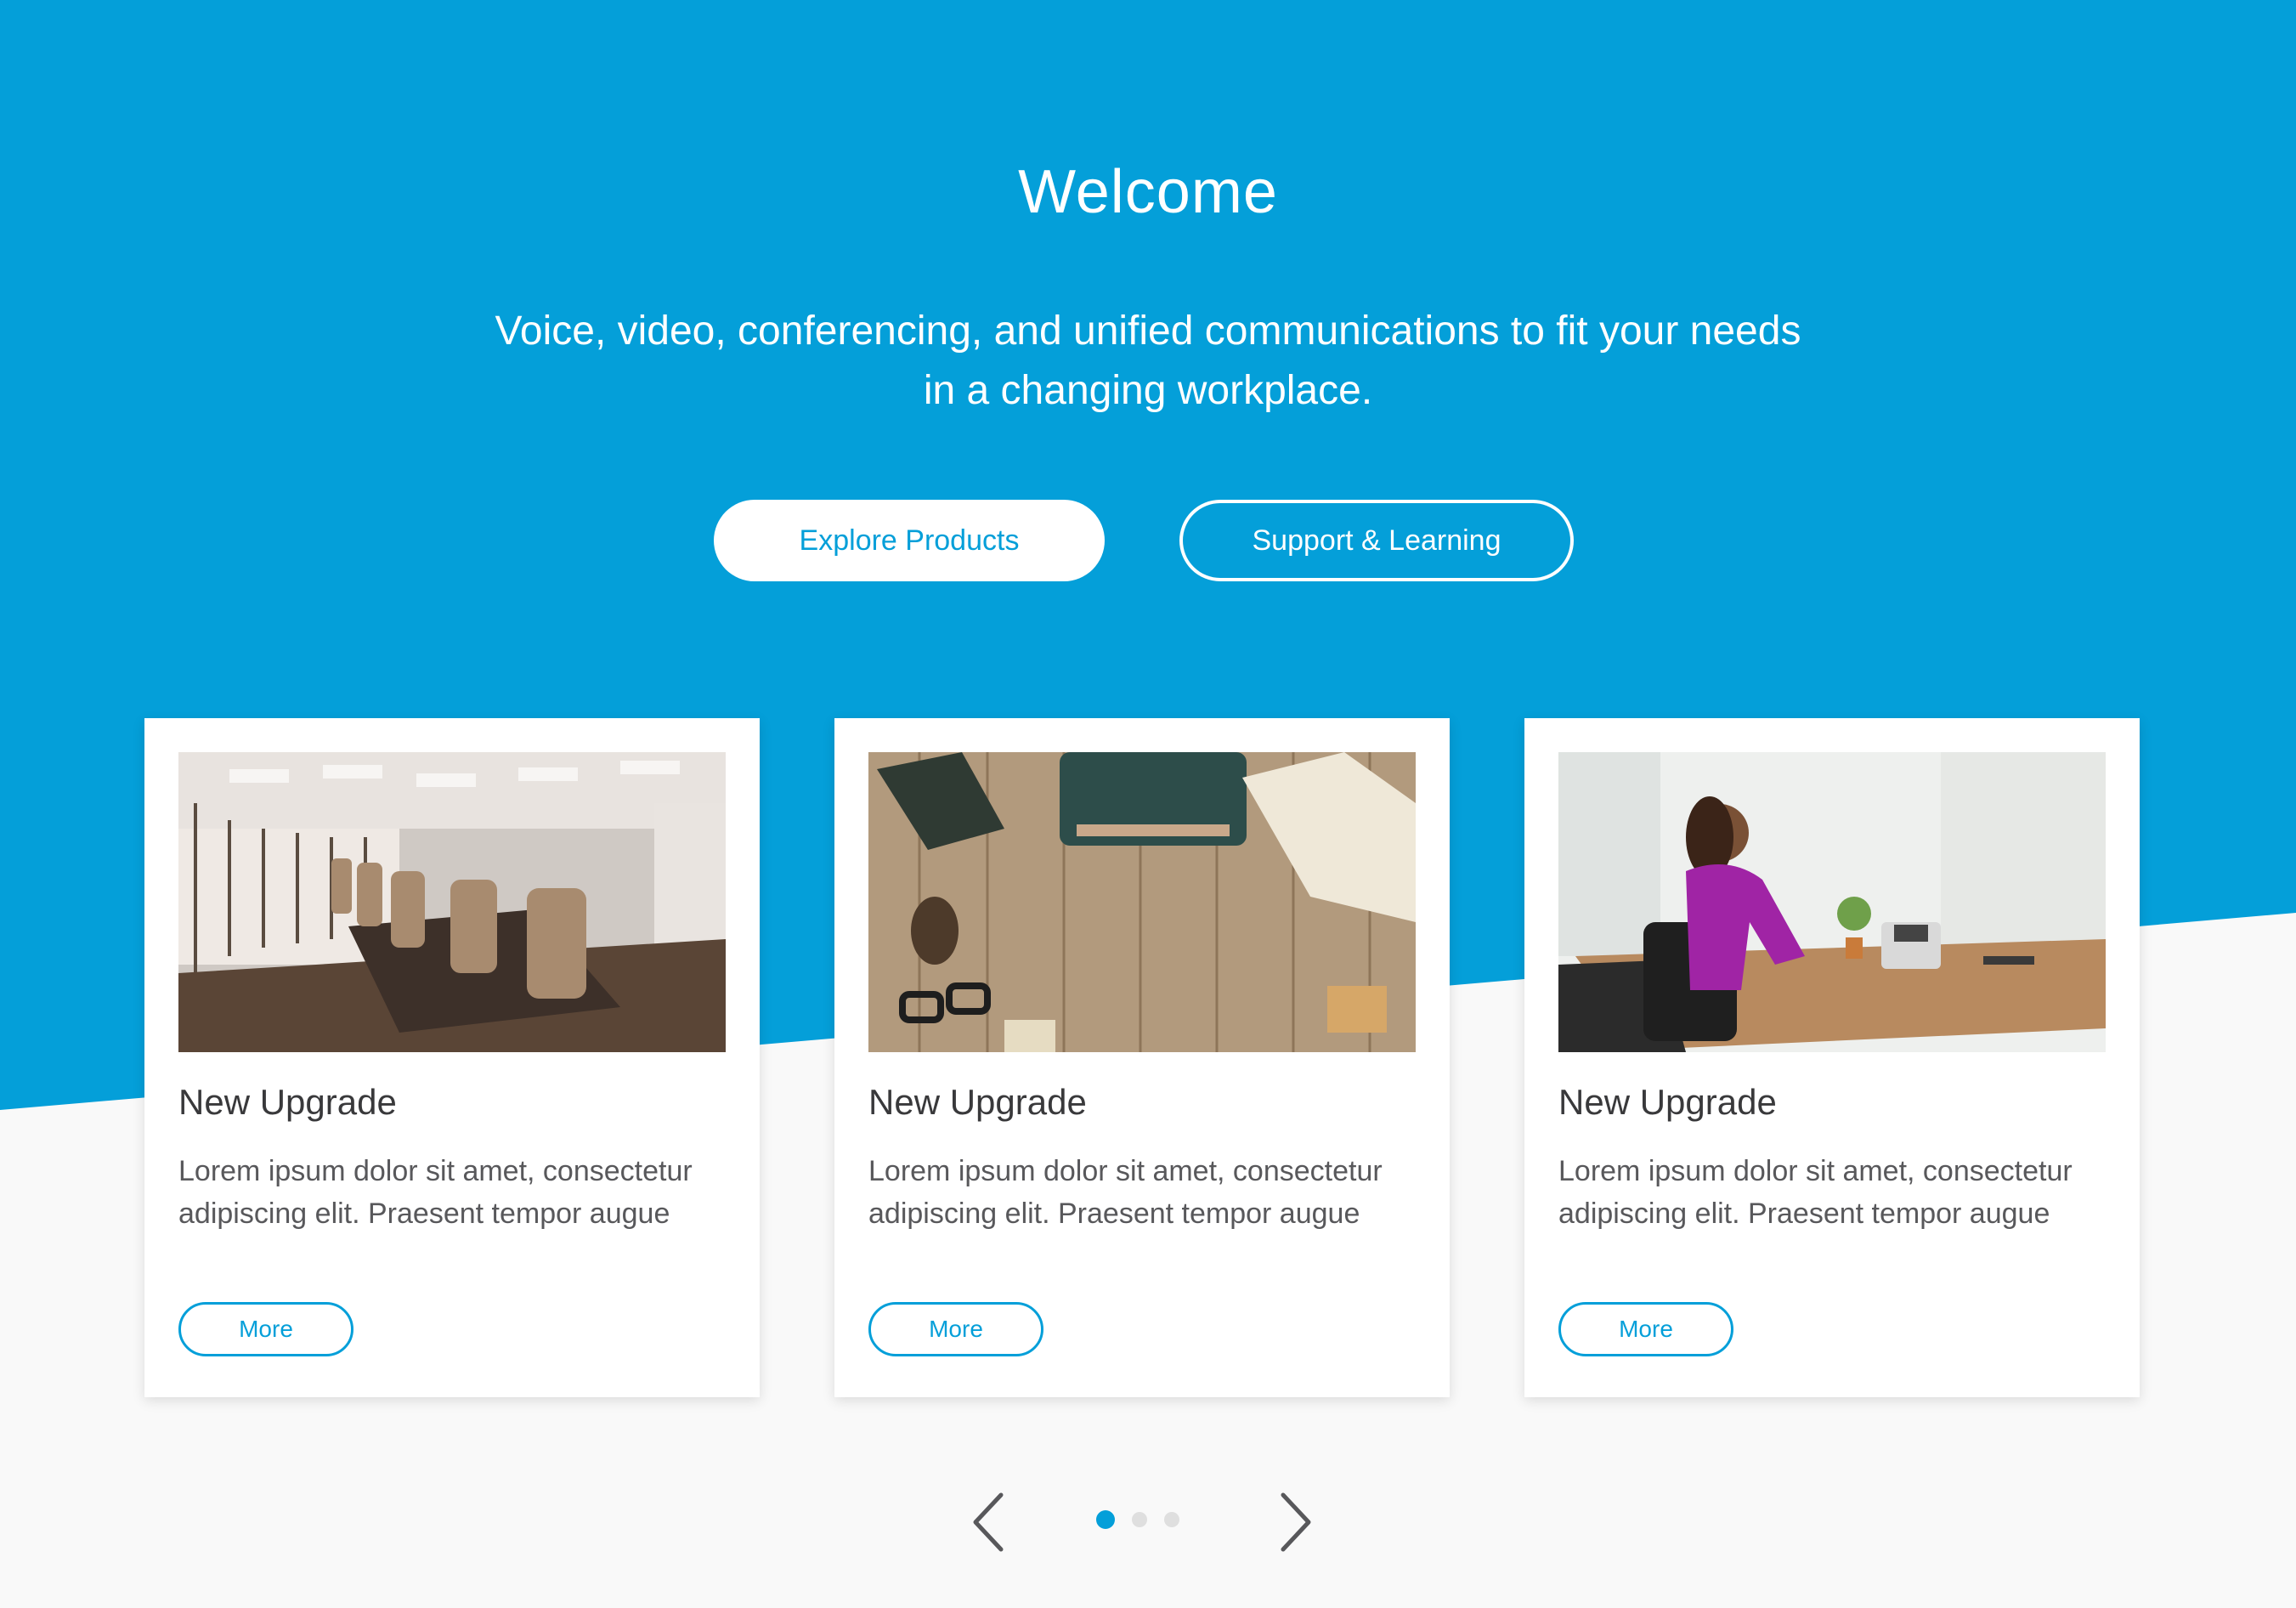 The image size is (2296, 1608). I want to click on chevron-right-icon, so click(1293, 1522).